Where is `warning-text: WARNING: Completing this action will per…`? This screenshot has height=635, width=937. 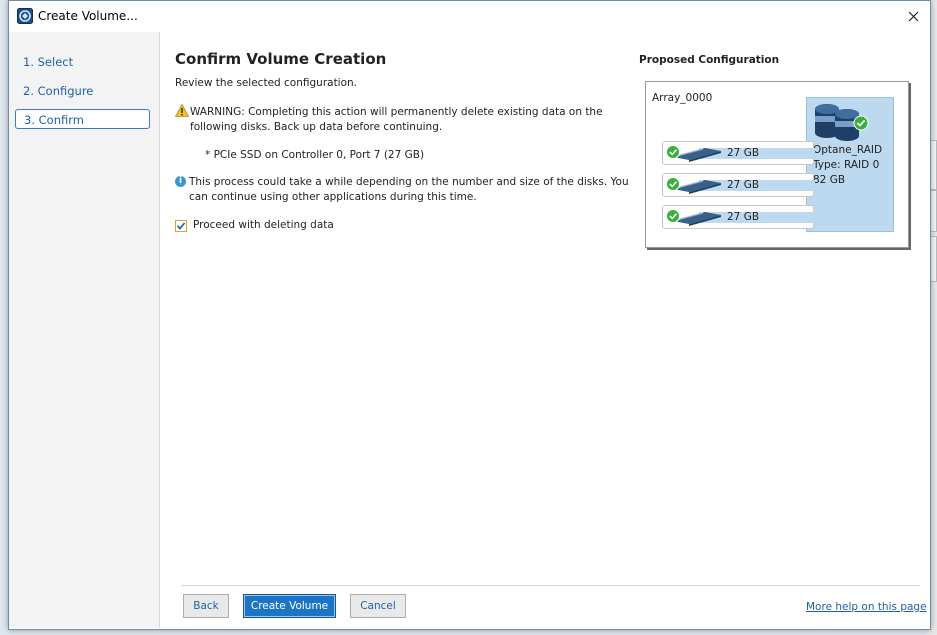
warning-text: WARNING: Completing this action will per… is located at coordinates (396, 119).